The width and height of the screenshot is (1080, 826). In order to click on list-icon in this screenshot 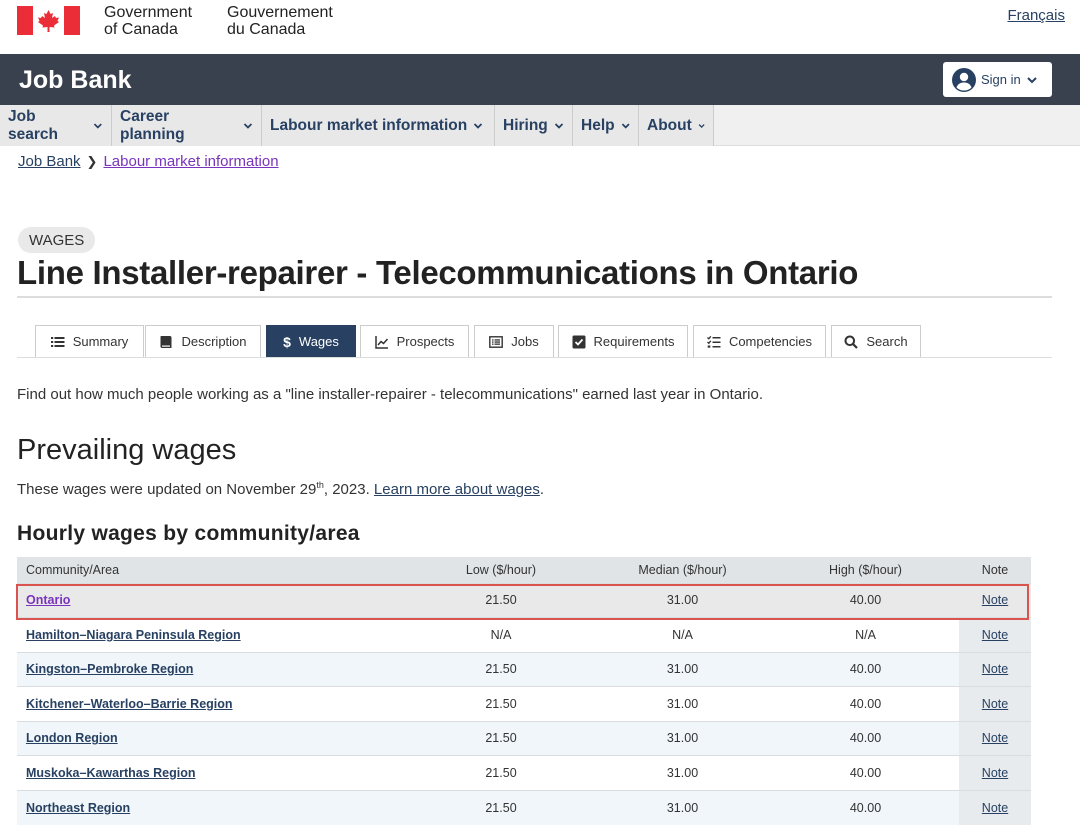, I will do `click(57, 341)`.